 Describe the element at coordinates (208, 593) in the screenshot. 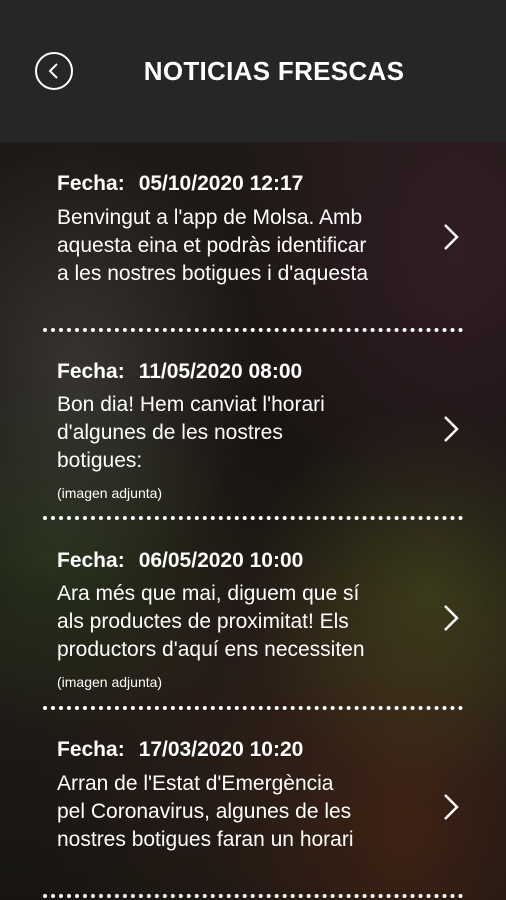

I see `description-line: Ara més que mai, diguem que sí` at that location.